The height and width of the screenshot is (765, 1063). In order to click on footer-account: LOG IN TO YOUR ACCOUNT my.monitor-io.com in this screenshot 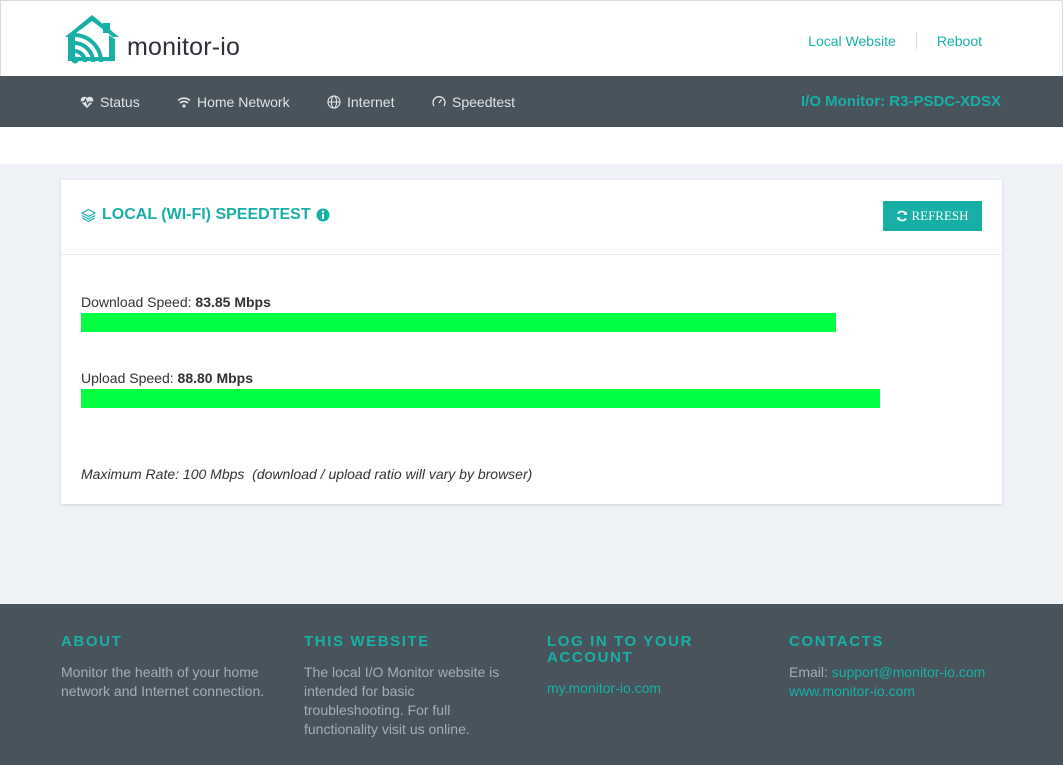, I will do `click(632, 666)`.